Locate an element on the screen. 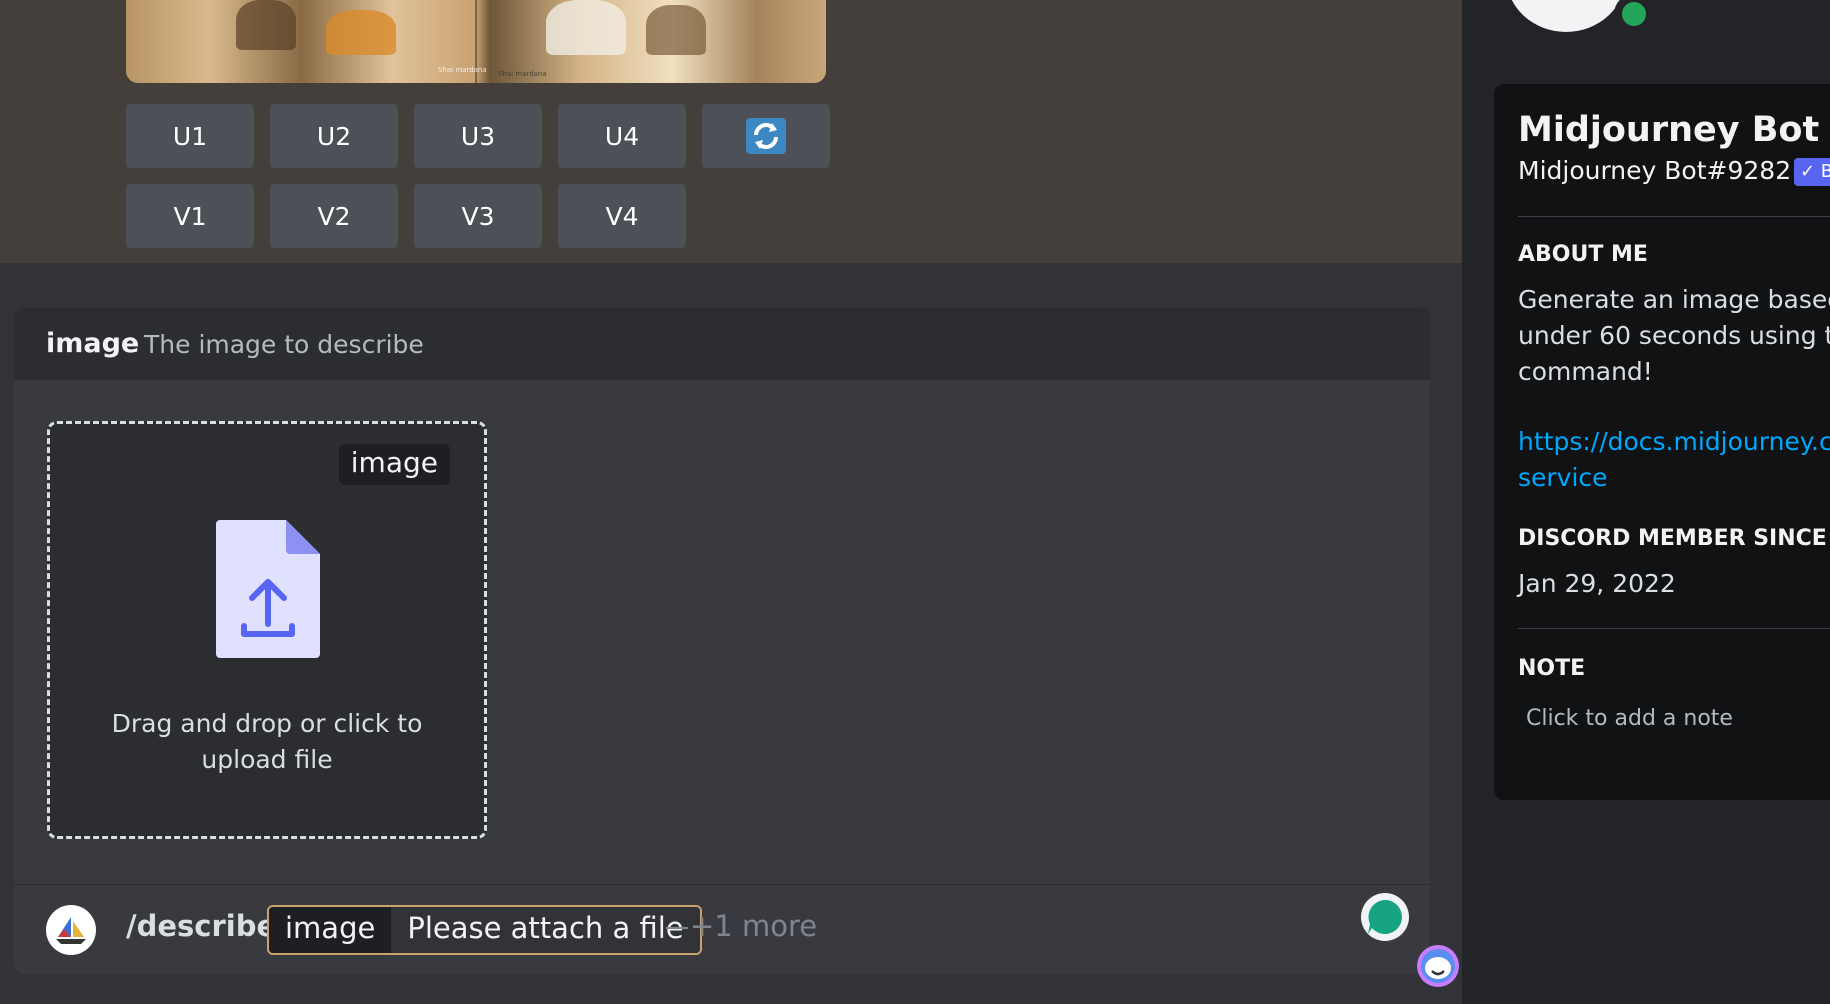 This screenshot has height=1004, width=1830. option-chip-value: Please attach a file is located at coordinates (545, 930).